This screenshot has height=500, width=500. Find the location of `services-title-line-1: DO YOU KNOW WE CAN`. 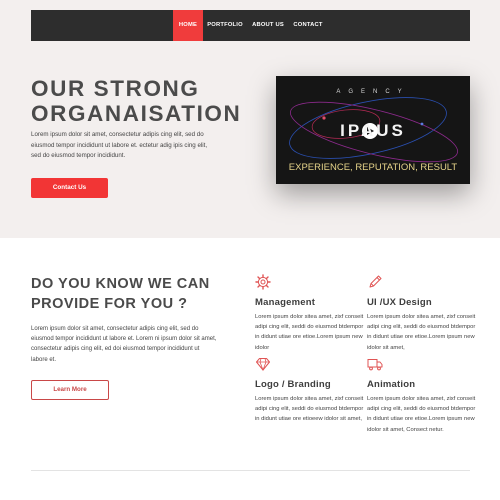

services-title-line-1: DO YOU KNOW WE CAN is located at coordinates (120, 284).